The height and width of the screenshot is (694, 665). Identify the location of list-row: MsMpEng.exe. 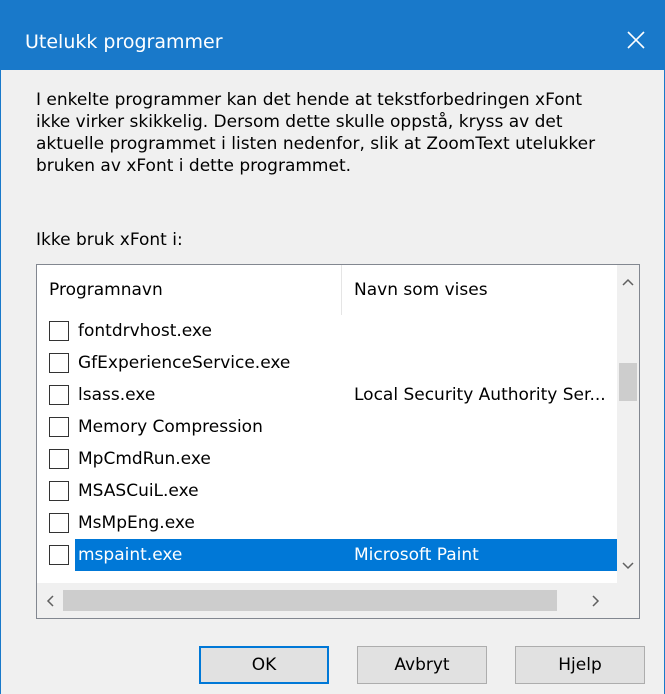
(327, 523).